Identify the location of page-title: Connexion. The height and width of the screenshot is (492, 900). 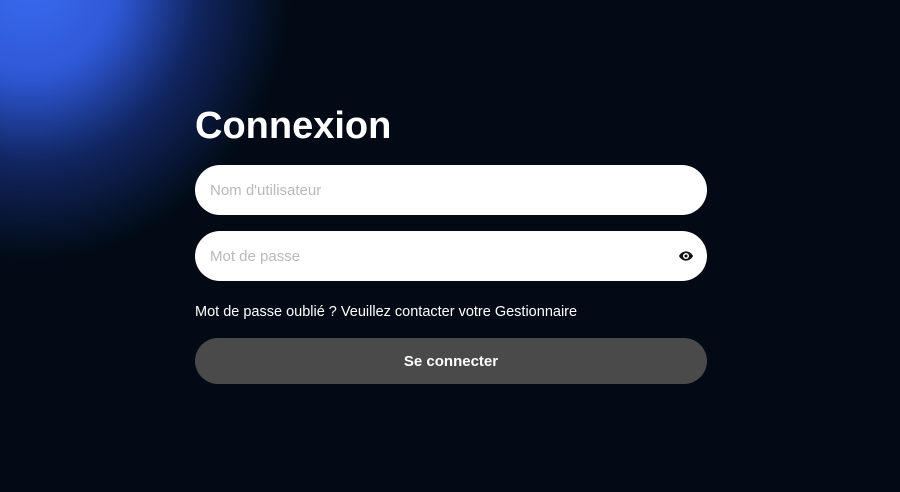
(293, 126).